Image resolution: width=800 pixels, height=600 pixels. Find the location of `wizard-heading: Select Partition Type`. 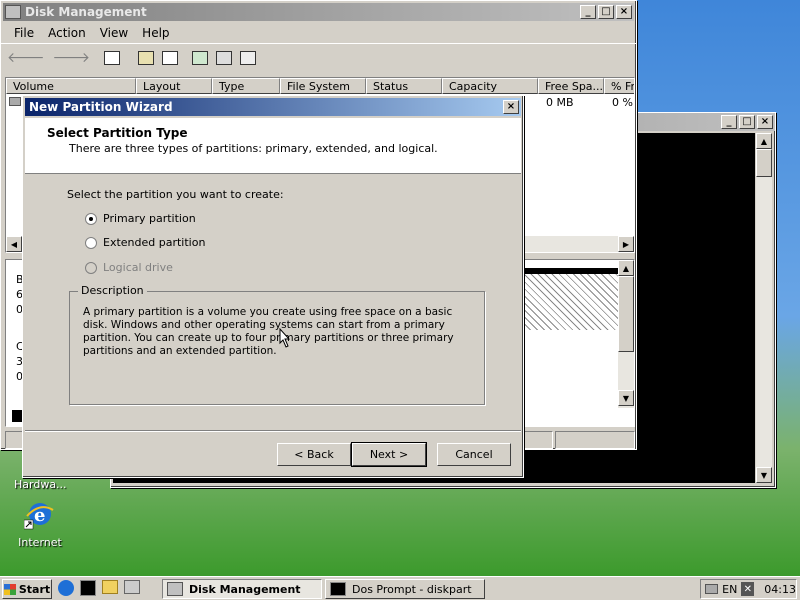

wizard-heading: Select Partition Type is located at coordinates (117, 133).